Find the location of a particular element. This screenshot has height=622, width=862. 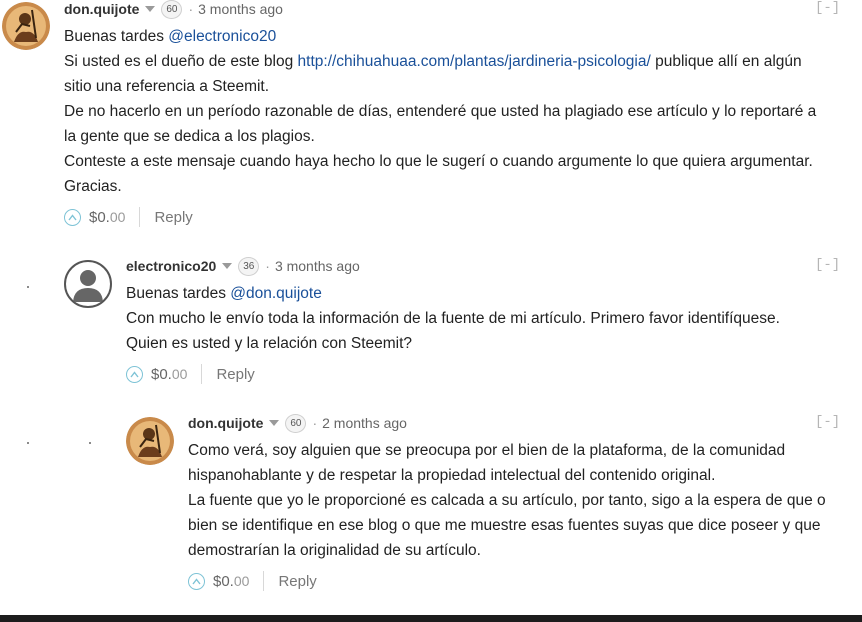

mention-link: @don.quijote is located at coordinates (276, 293).